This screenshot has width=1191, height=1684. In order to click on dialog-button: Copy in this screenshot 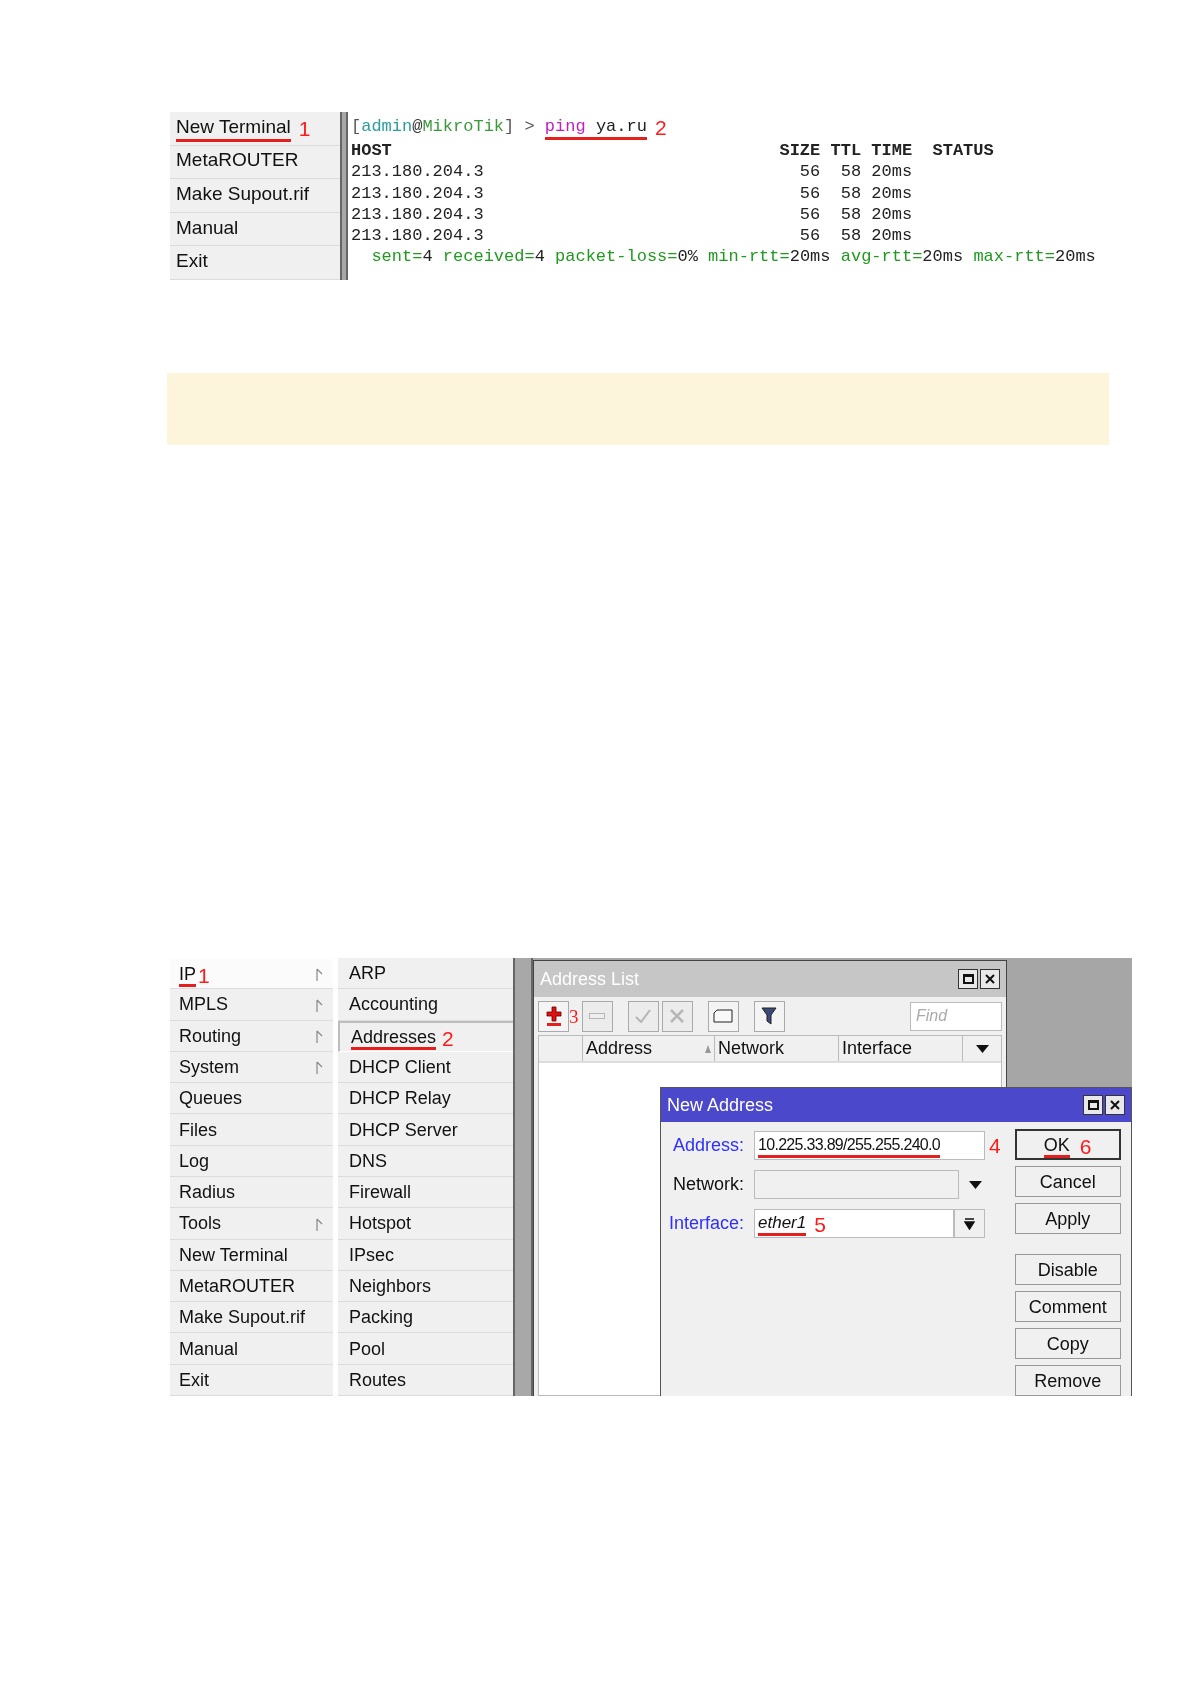, I will do `click(1067, 1343)`.